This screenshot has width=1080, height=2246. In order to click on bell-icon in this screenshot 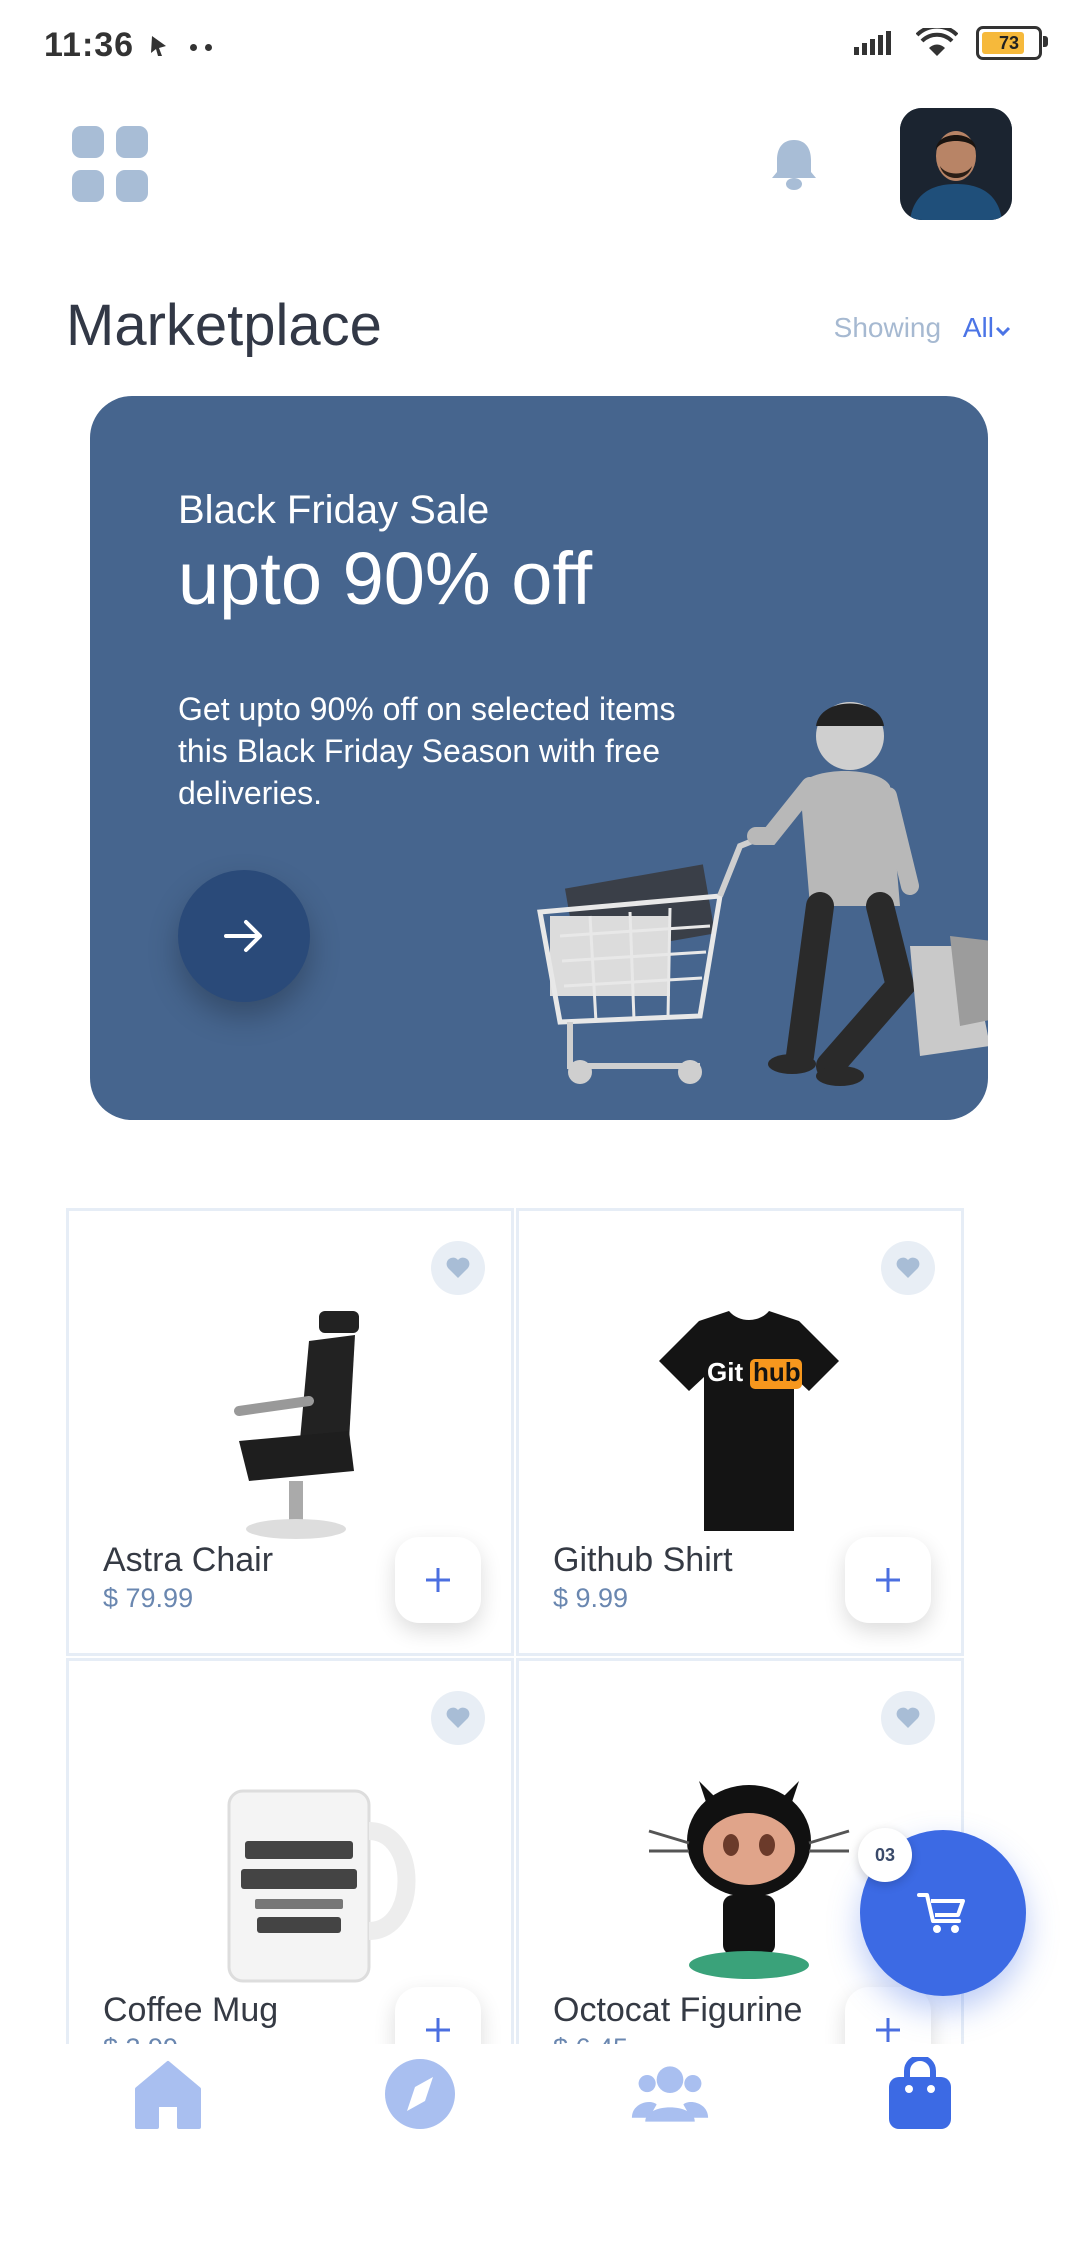, I will do `click(794, 164)`.